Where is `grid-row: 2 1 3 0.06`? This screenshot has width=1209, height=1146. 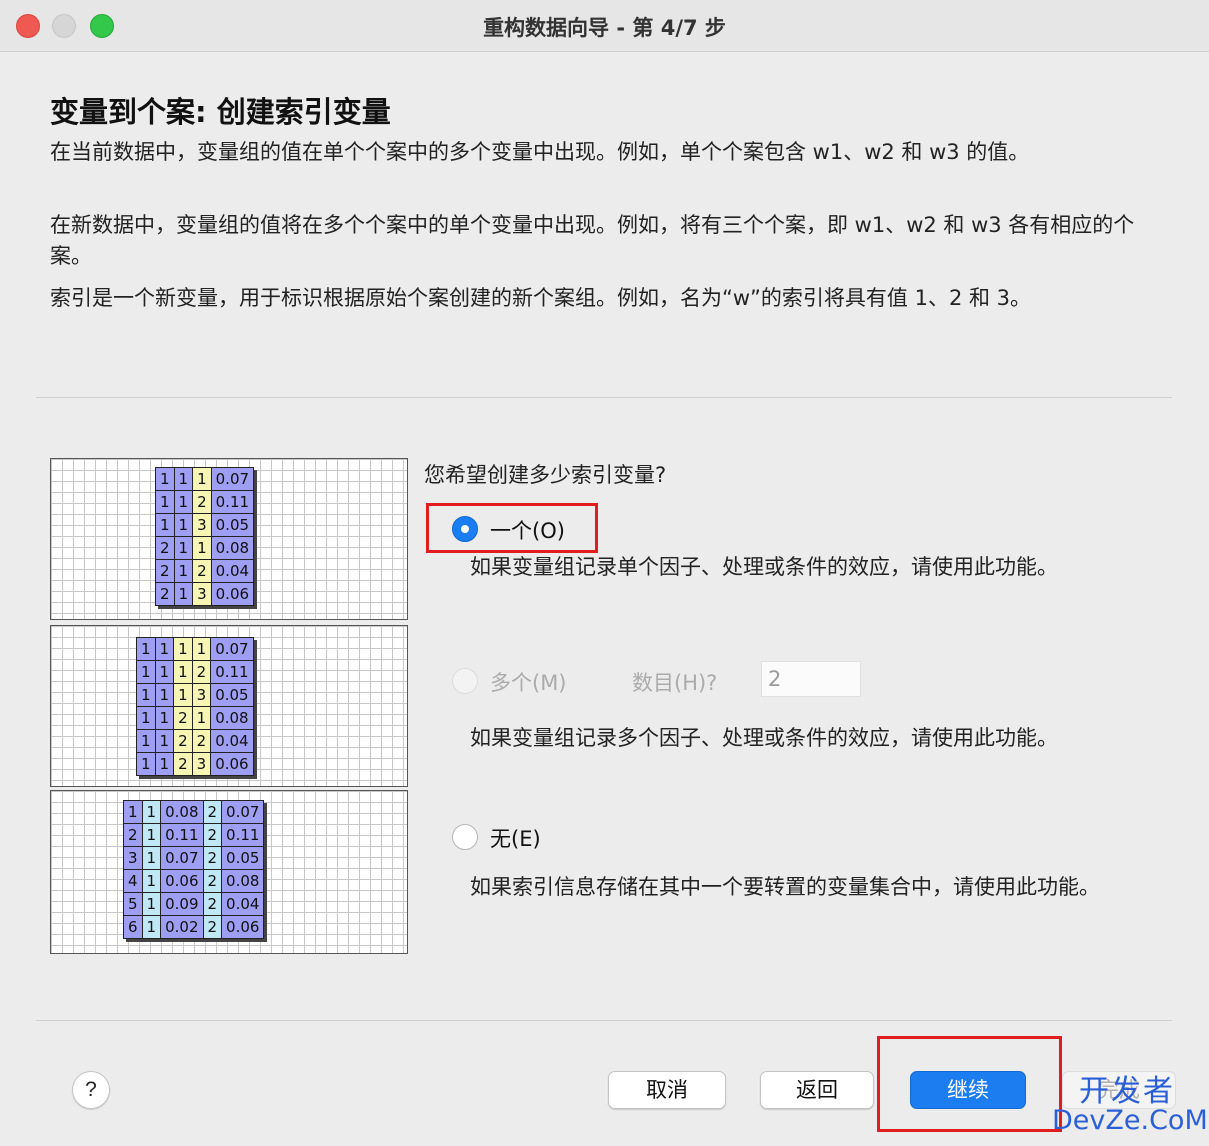 grid-row: 2 1 3 0.06 is located at coordinates (205, 594).